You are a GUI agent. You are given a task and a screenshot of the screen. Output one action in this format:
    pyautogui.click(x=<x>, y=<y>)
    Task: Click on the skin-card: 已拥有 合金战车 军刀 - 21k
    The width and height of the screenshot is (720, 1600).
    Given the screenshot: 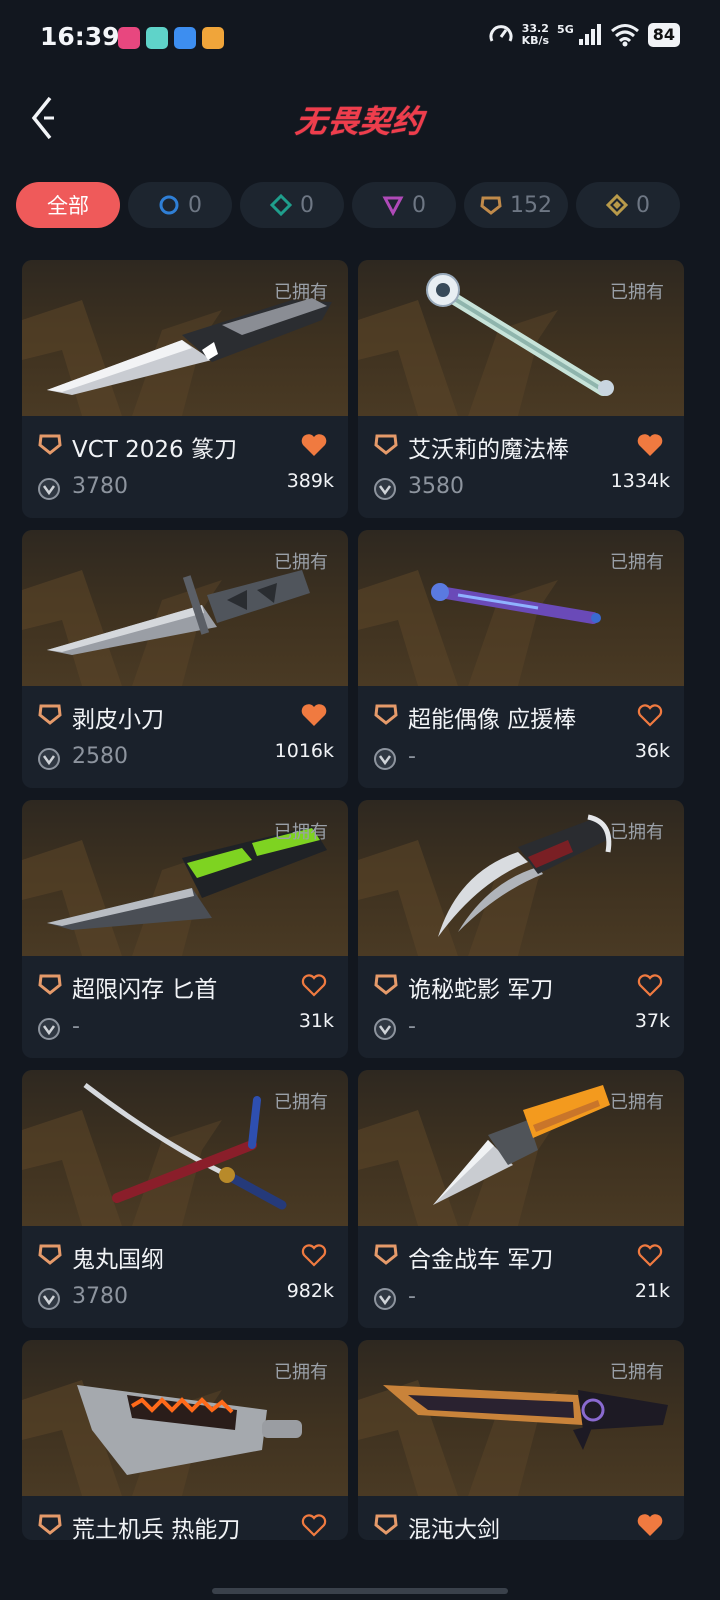 What is the action you would take?
    pyautogui.click(x=521, y=1199)
    